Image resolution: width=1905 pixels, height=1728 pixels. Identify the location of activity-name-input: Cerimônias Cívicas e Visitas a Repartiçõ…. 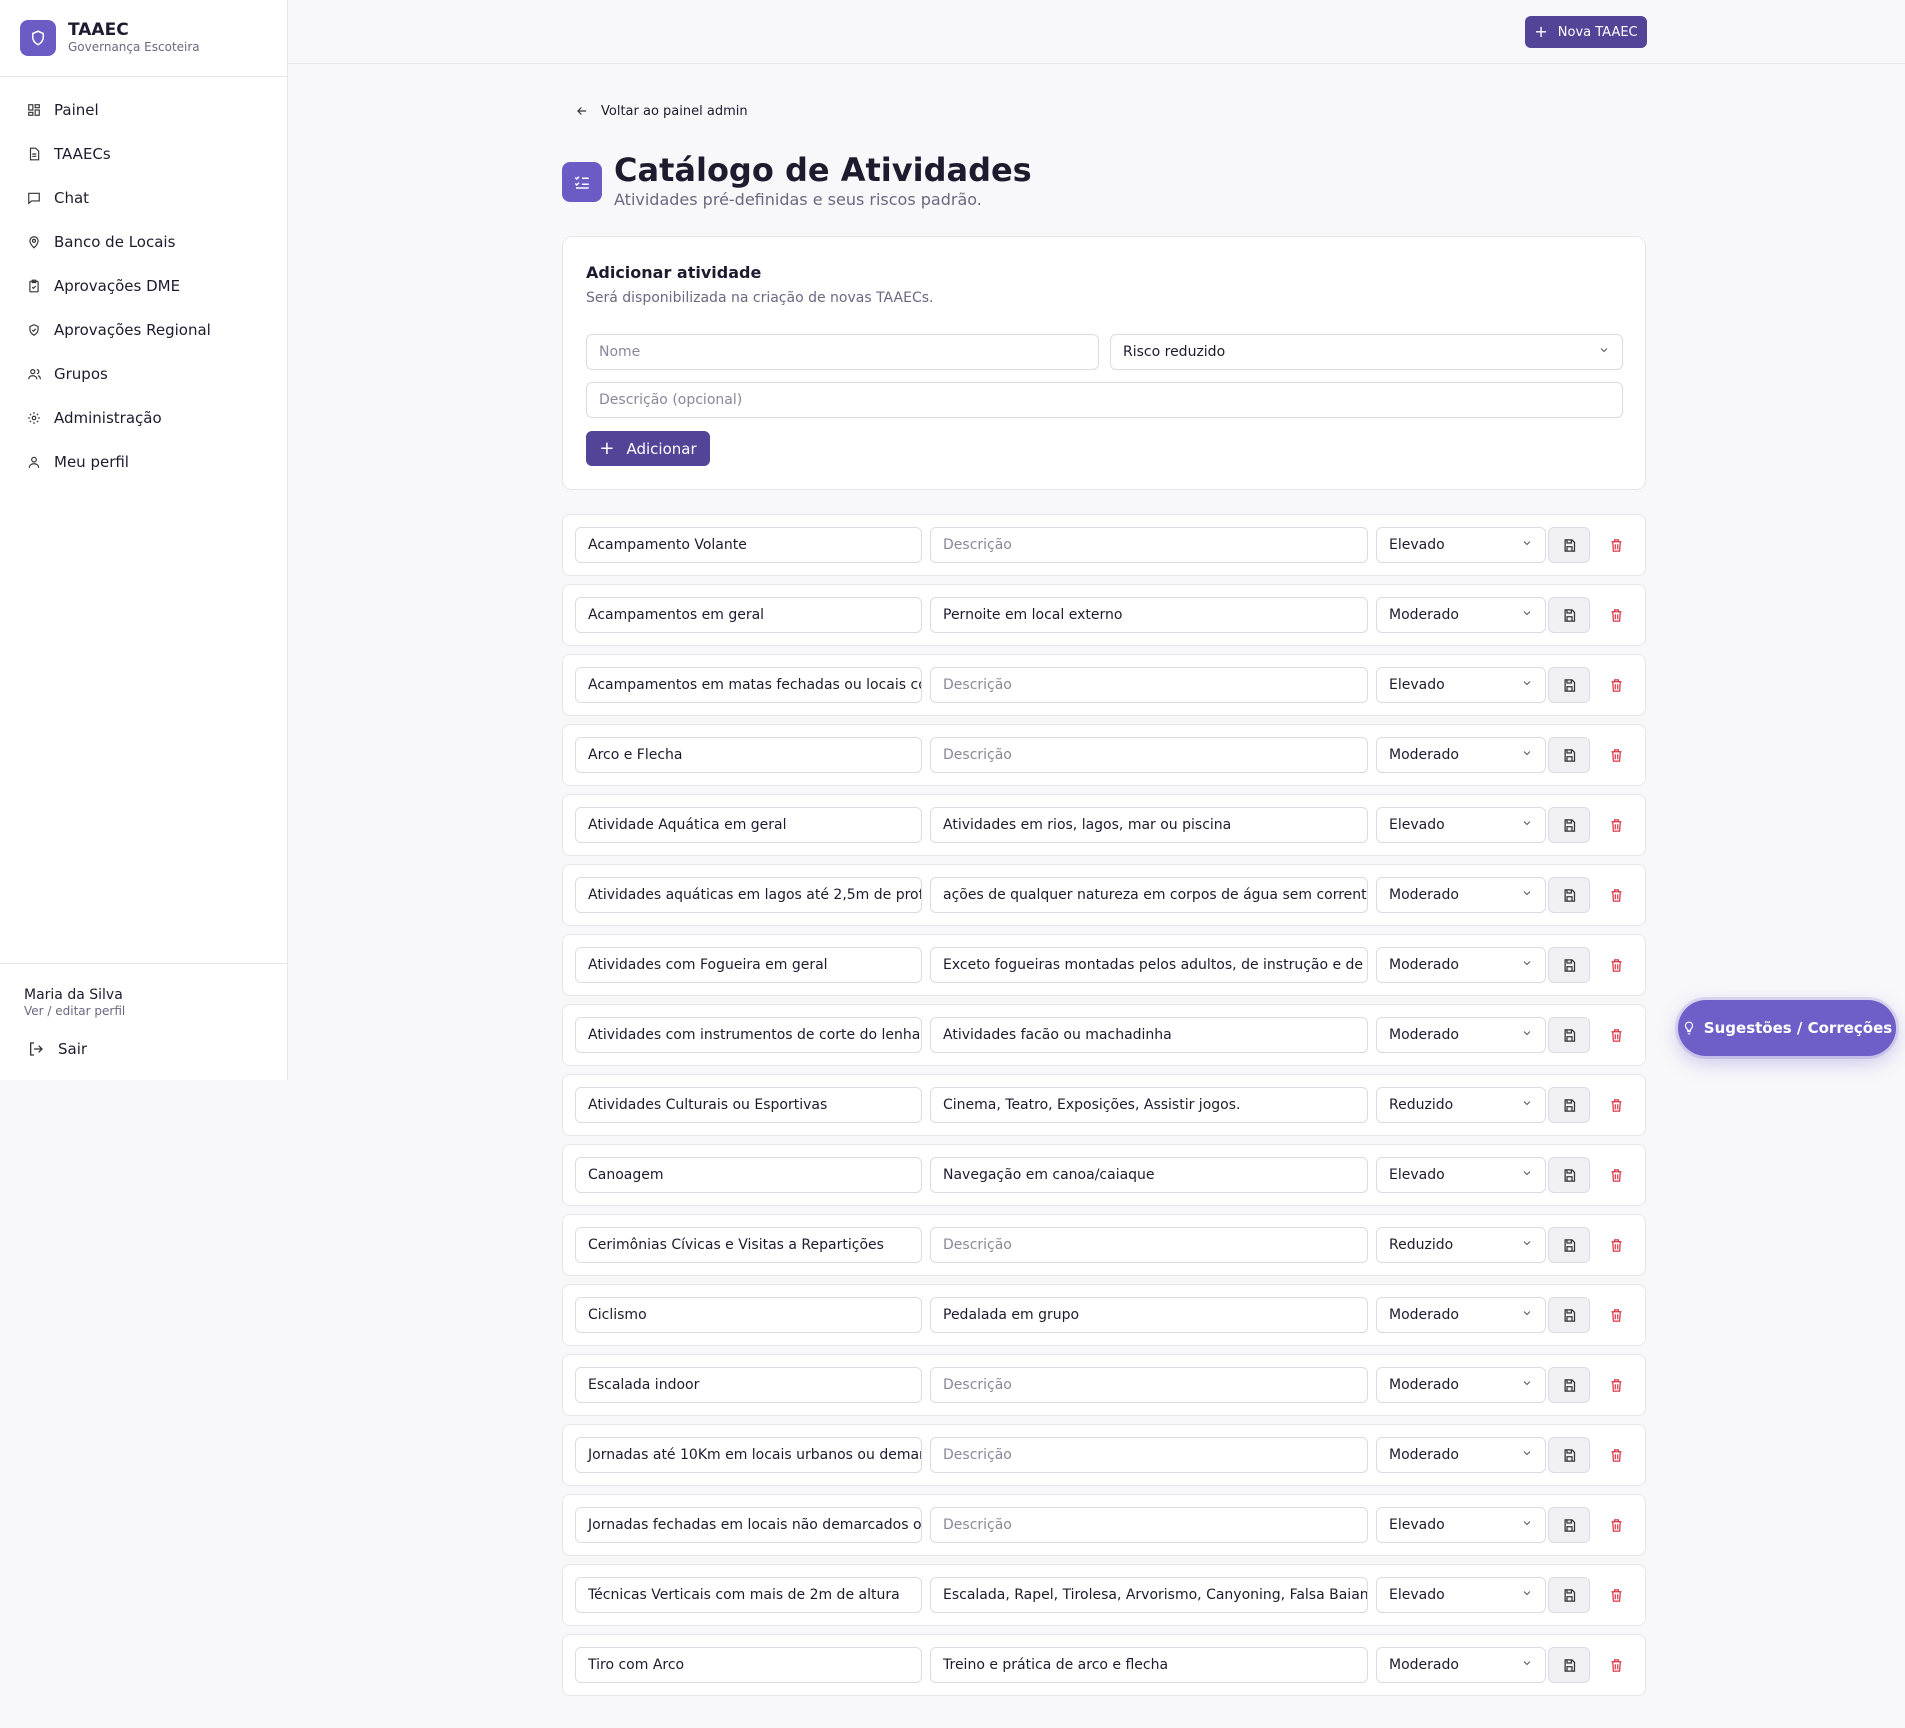
(748, 1245).